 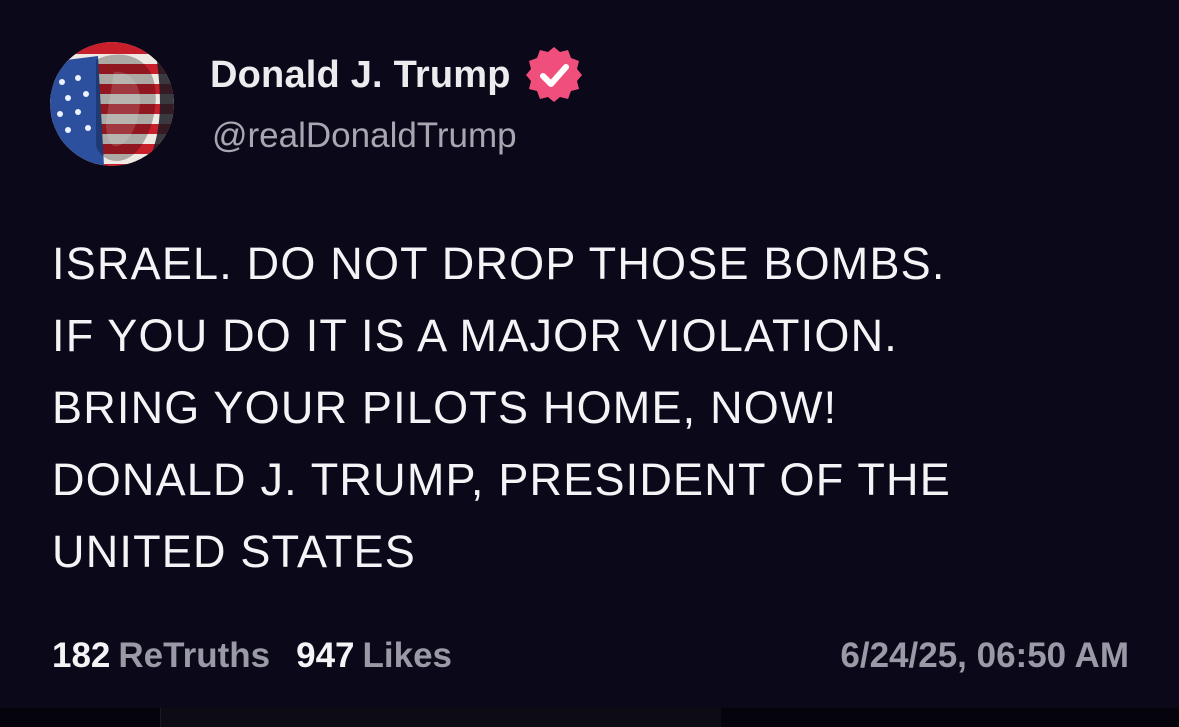 I want to click on likes-stat: 947 Likes, so click(x=374, y=656).